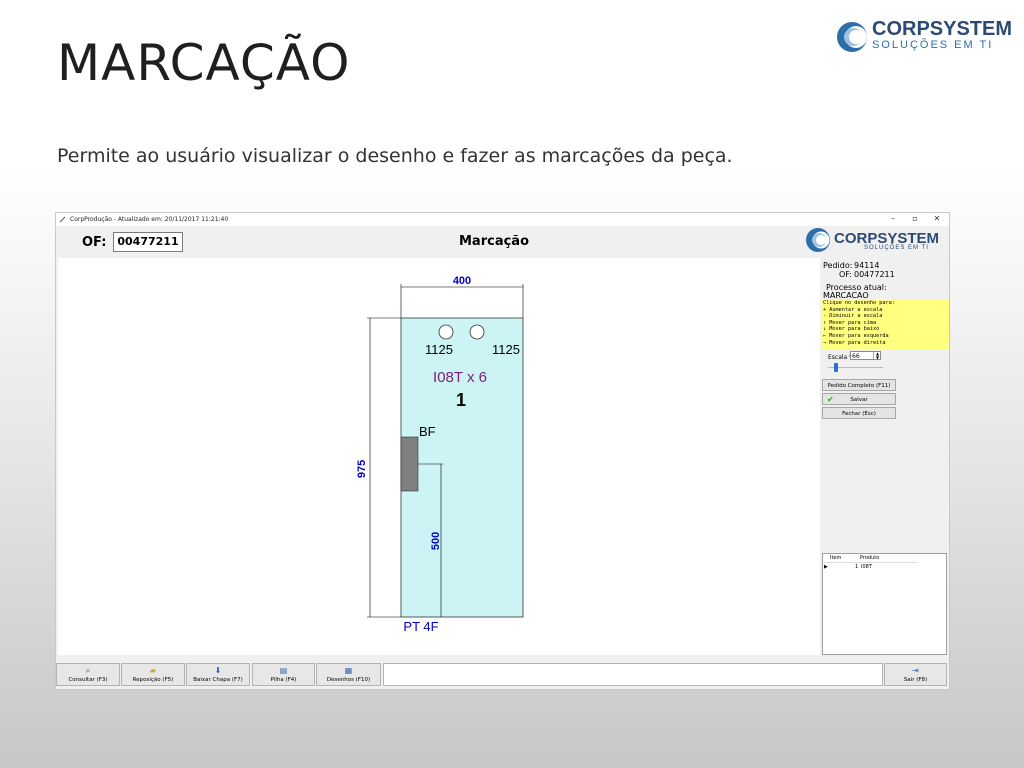 This screenshot has height=768, width=1024. I want to click on hole-label-2: 1125, so click(506, 349).